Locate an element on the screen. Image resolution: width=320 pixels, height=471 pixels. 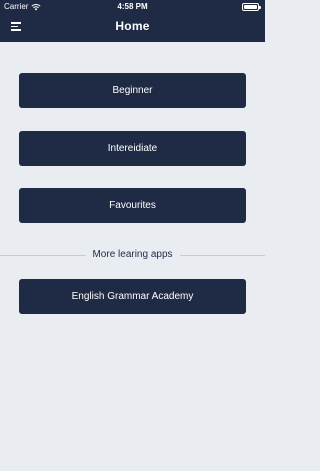
favourites-button: Favourites is located at coordinates (132, 205).